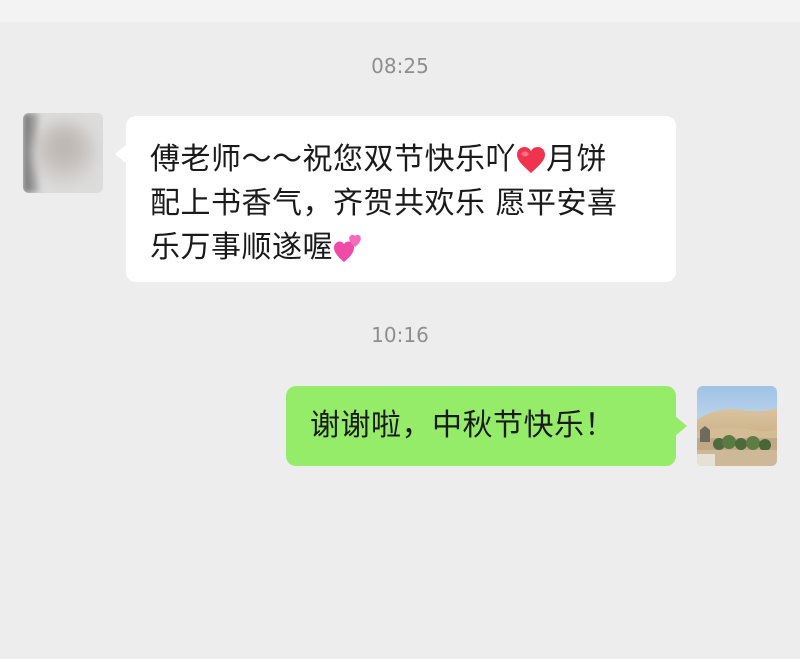 This screenshot has width=800, height=659. I want to click on sender-avatar, so click(63, 153).